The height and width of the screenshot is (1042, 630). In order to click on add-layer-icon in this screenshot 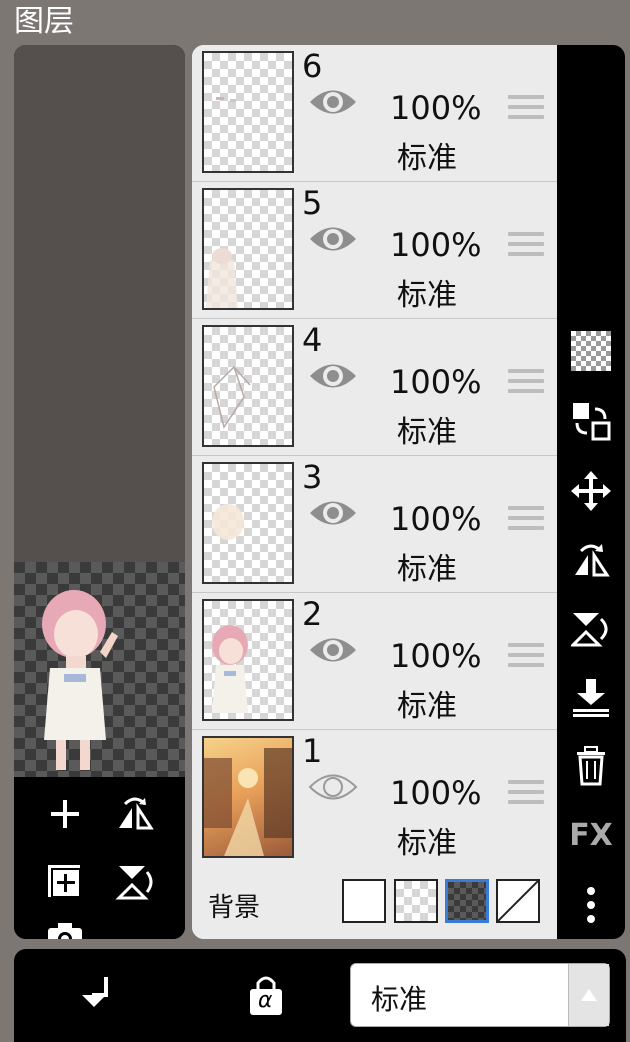, I will do `click(65, 814)`.